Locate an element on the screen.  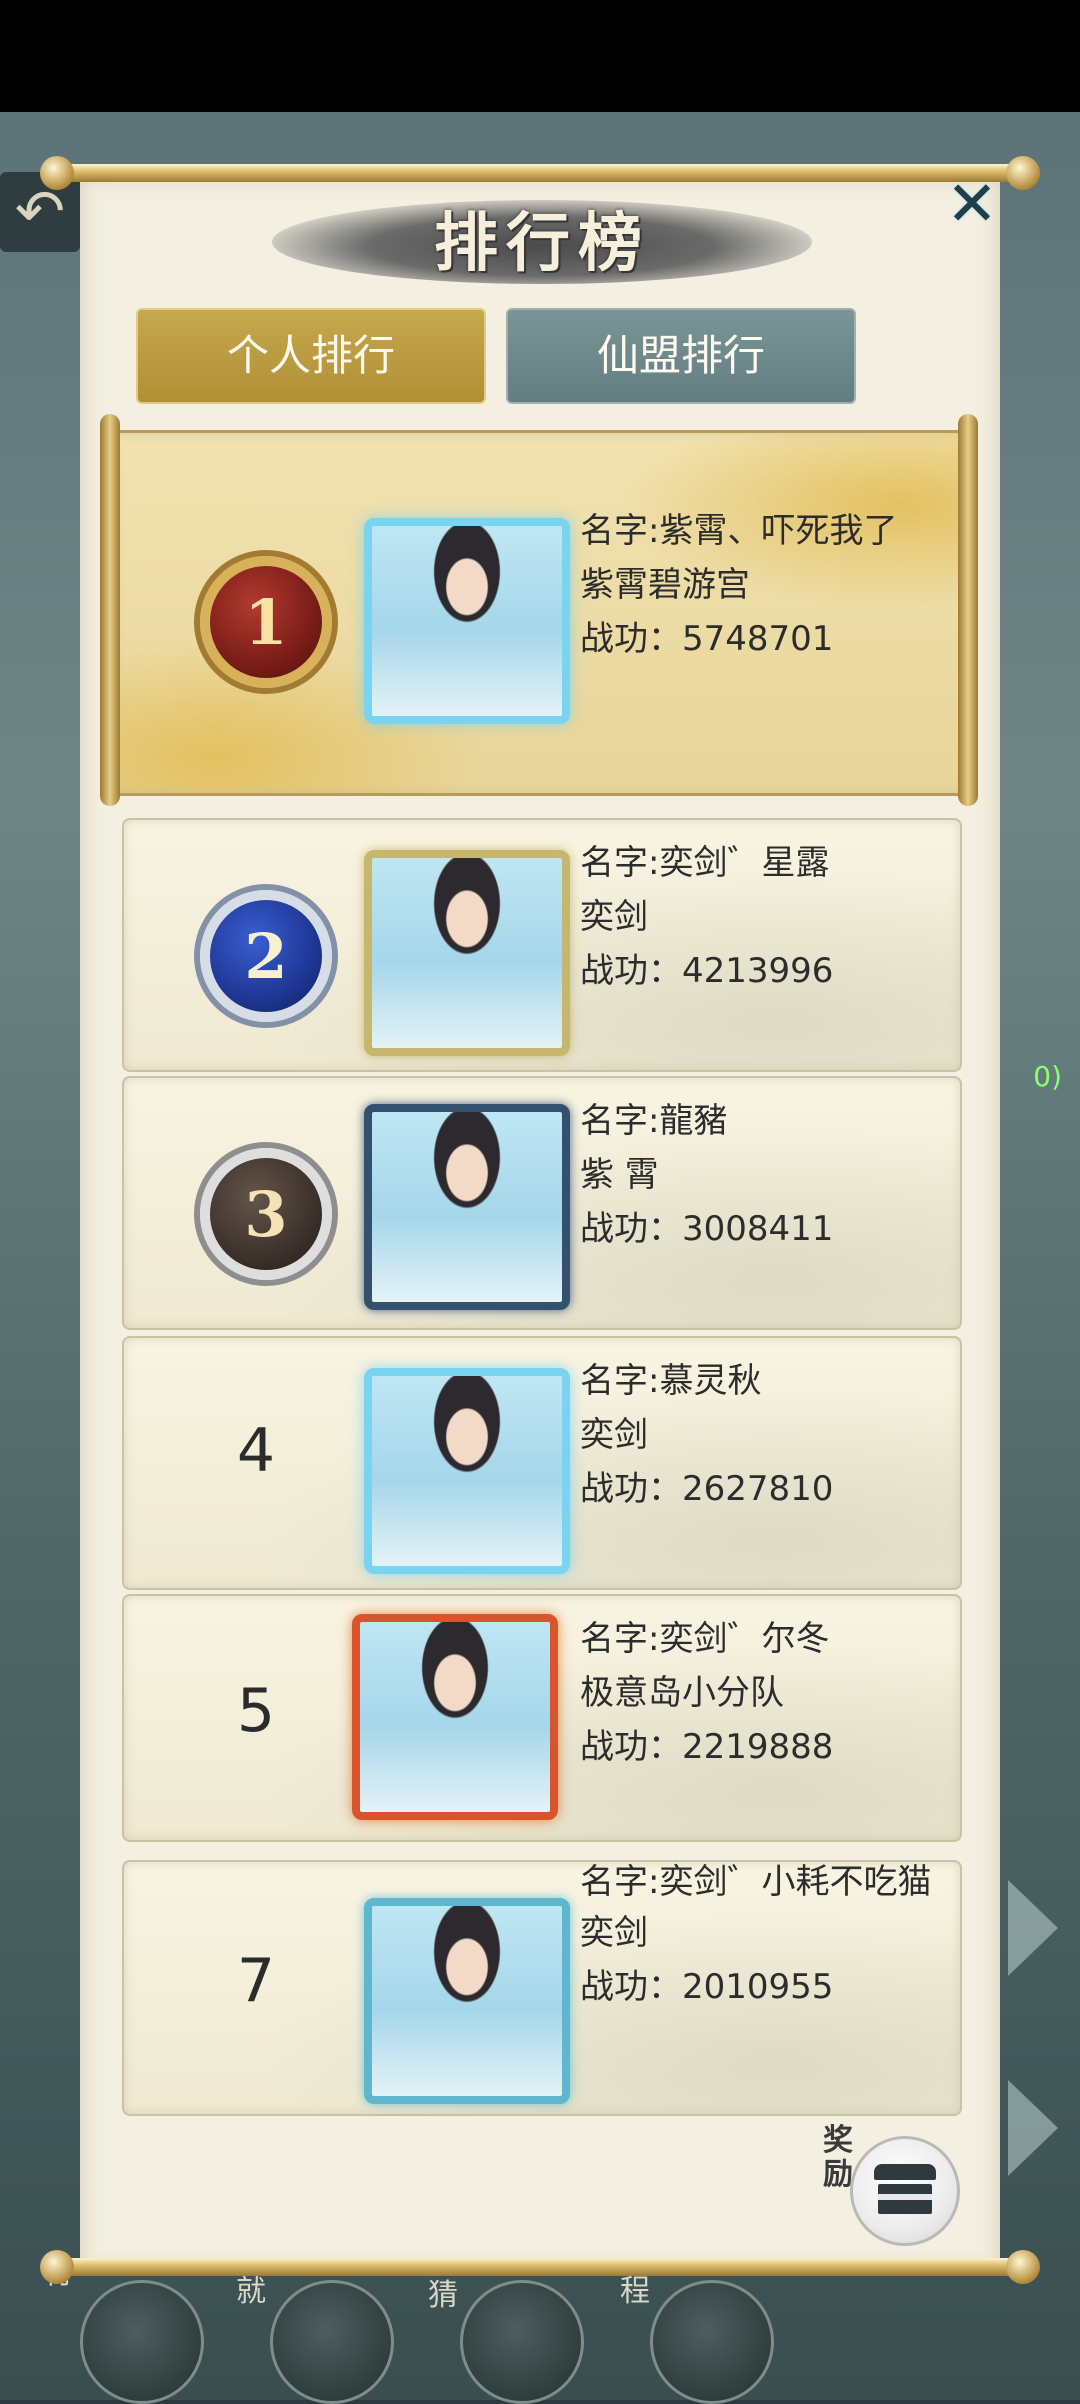
tab-personal-ranking: 个人排行 is located at coordinates (311, 356).